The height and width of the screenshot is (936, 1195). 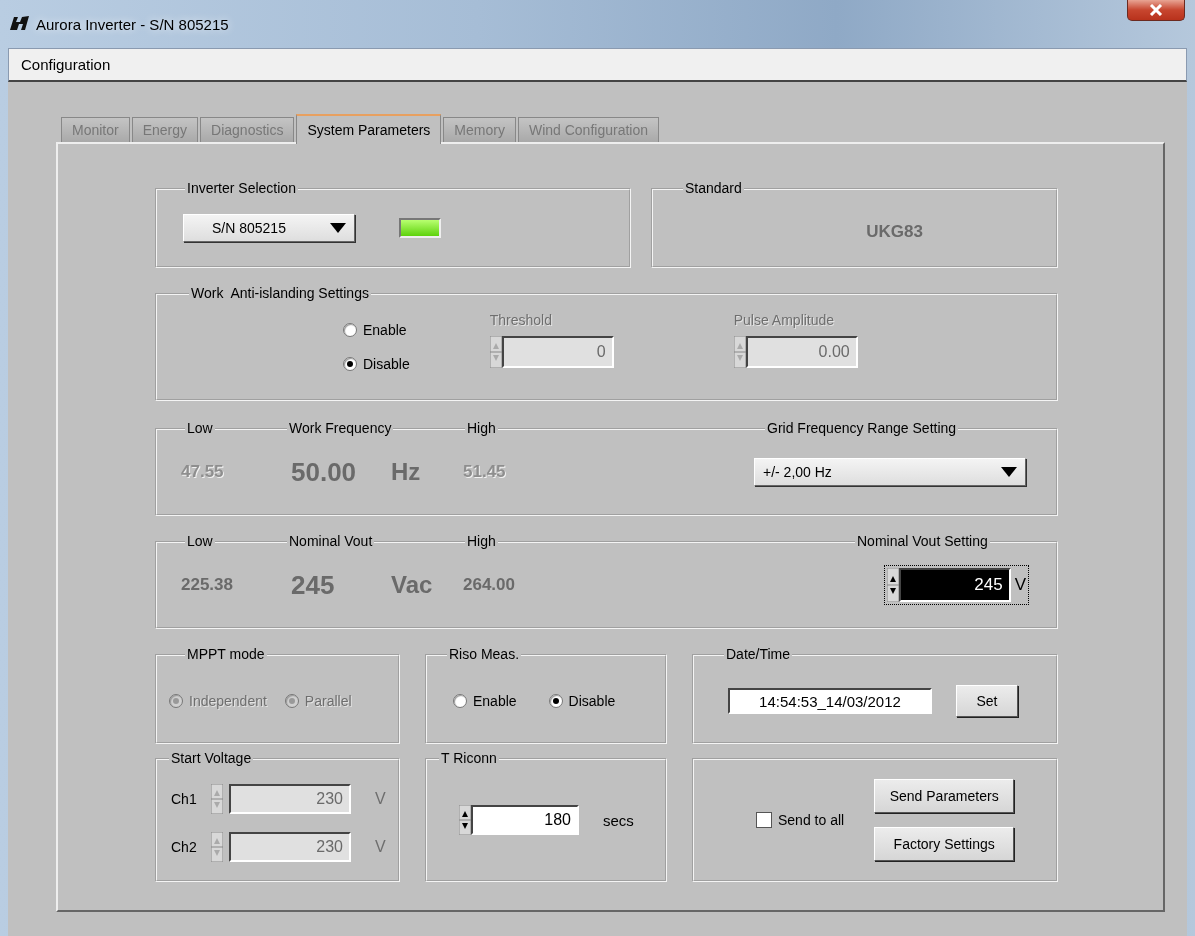 I want to click on action-button: Send Parameters, so click(x=944, y=796).